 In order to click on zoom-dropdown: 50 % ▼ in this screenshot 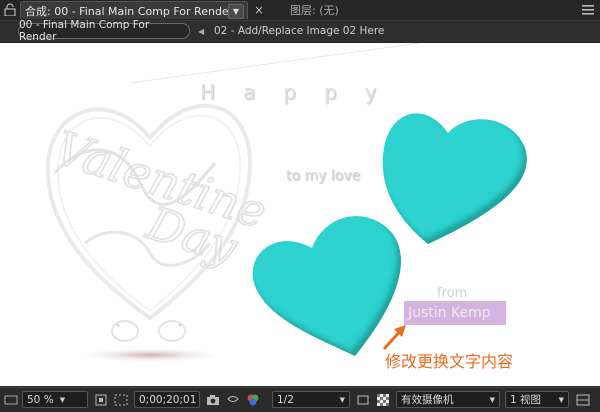, I will do `click(55, 399)`.